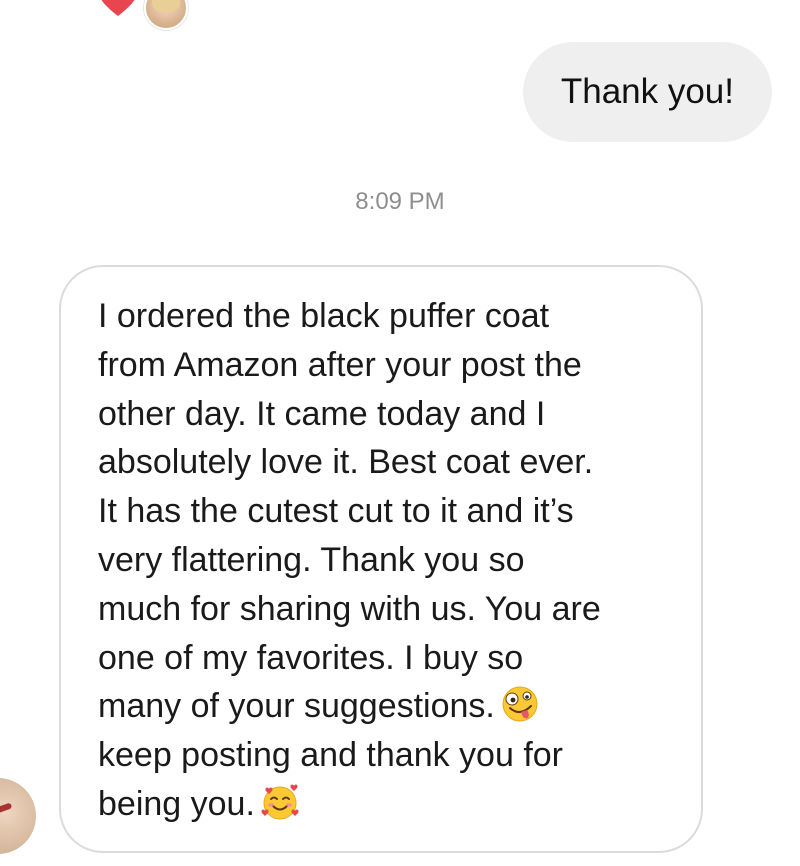  I want to click on message-line: absolutely love it. Best coat ever., so click(346, 462).